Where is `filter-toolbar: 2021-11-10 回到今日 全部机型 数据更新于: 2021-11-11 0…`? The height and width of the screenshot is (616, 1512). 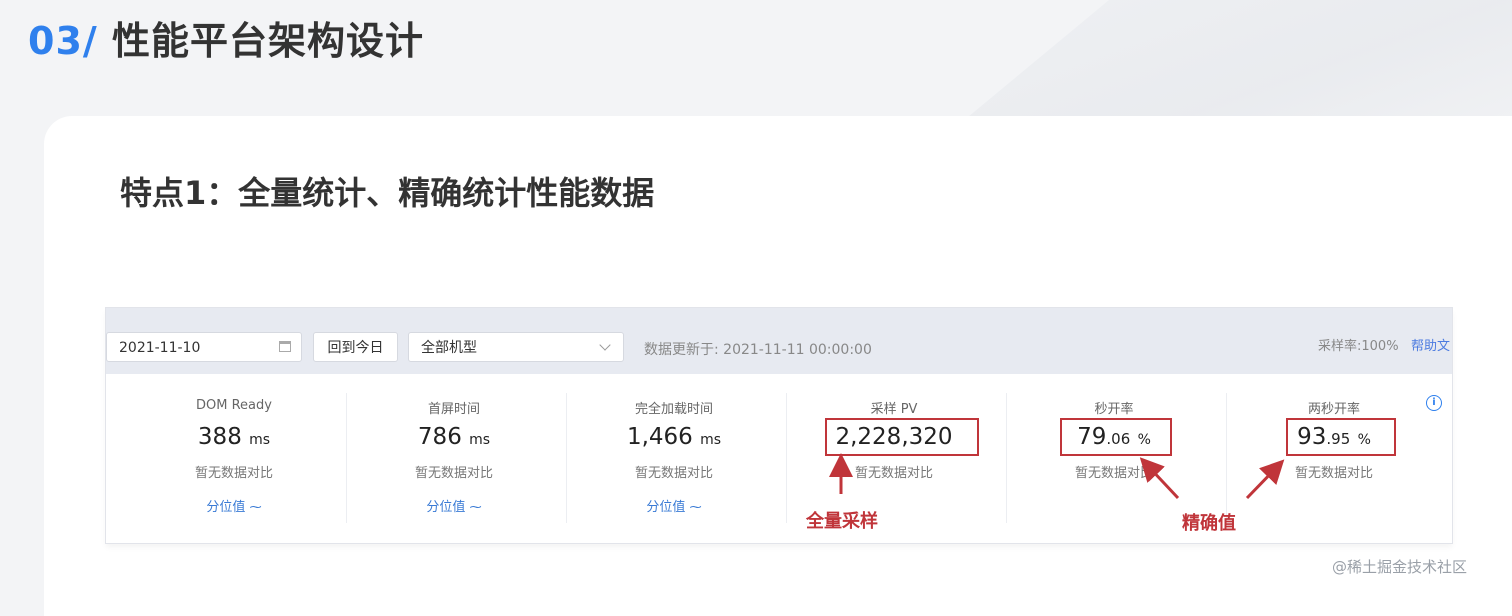 filter-toolbar: 2021-11-10 回到今日 全部机型 数据更新于: 2021-11-11 0… is located at coordinates (779, 341).